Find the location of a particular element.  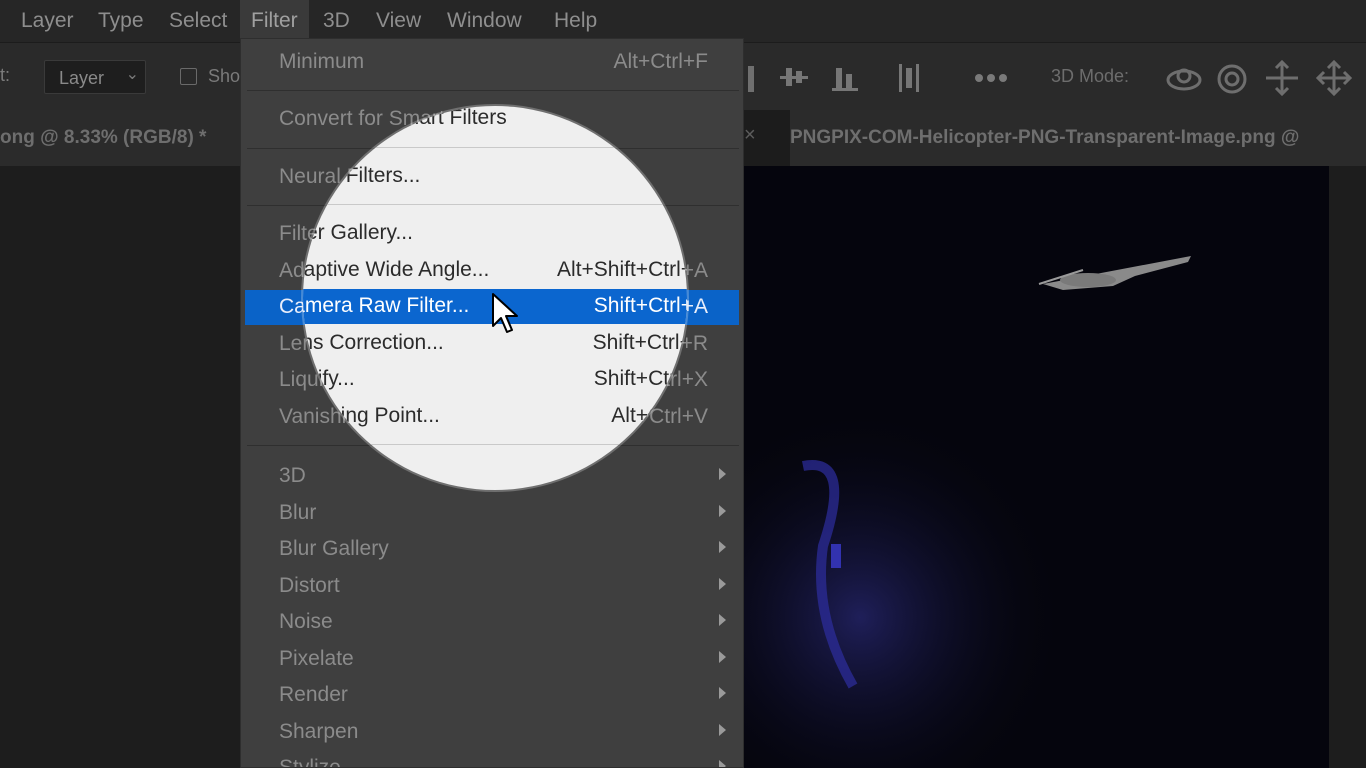

menu-filter: Filter is located at coordinates (274, 21).